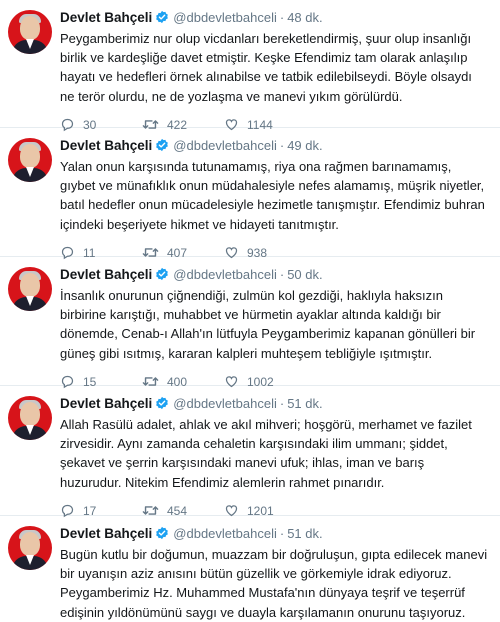 This screenshot has height=622, width=500. I want to click on tweet-header: Devlet Bahçeli @dbdevletbahceli · 50 dk., so click(275, 274).